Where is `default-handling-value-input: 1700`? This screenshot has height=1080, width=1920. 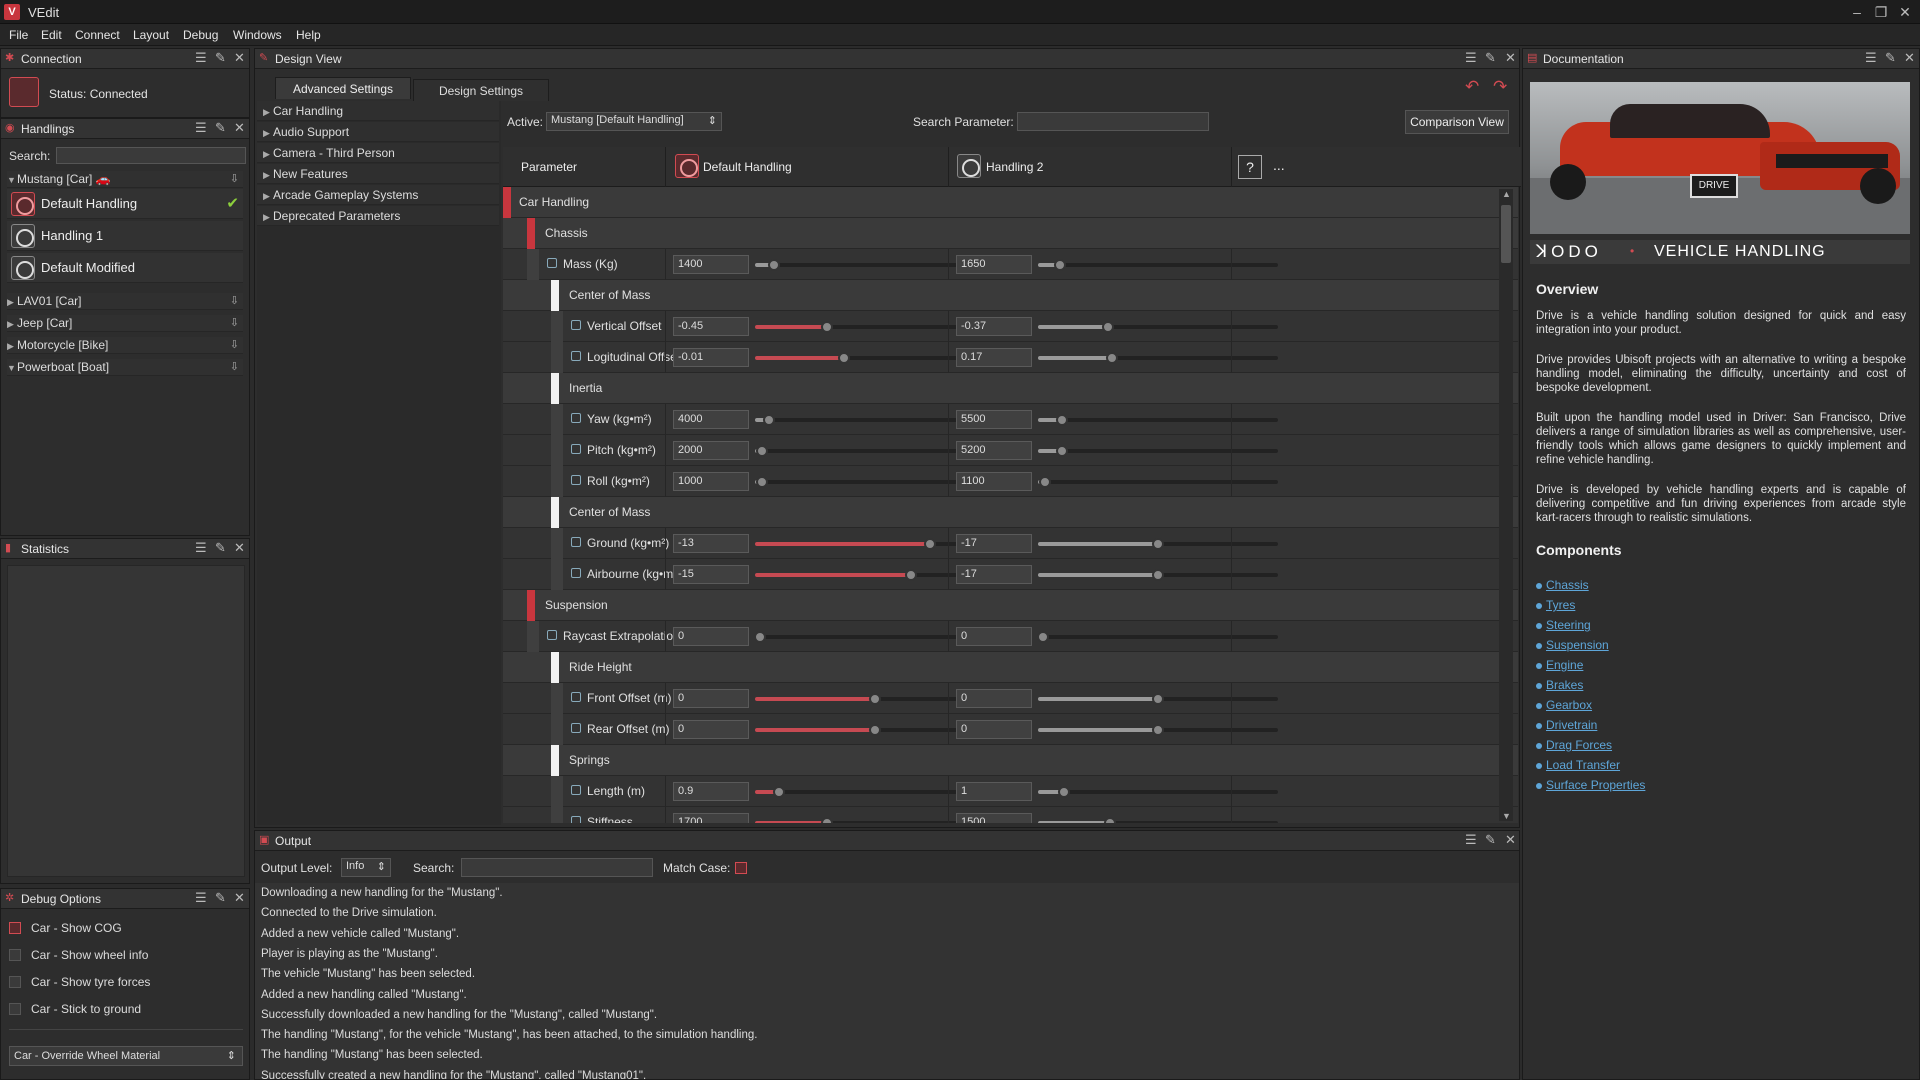
default-handling-value-input: 1700 is located at coordinates (711, 818).